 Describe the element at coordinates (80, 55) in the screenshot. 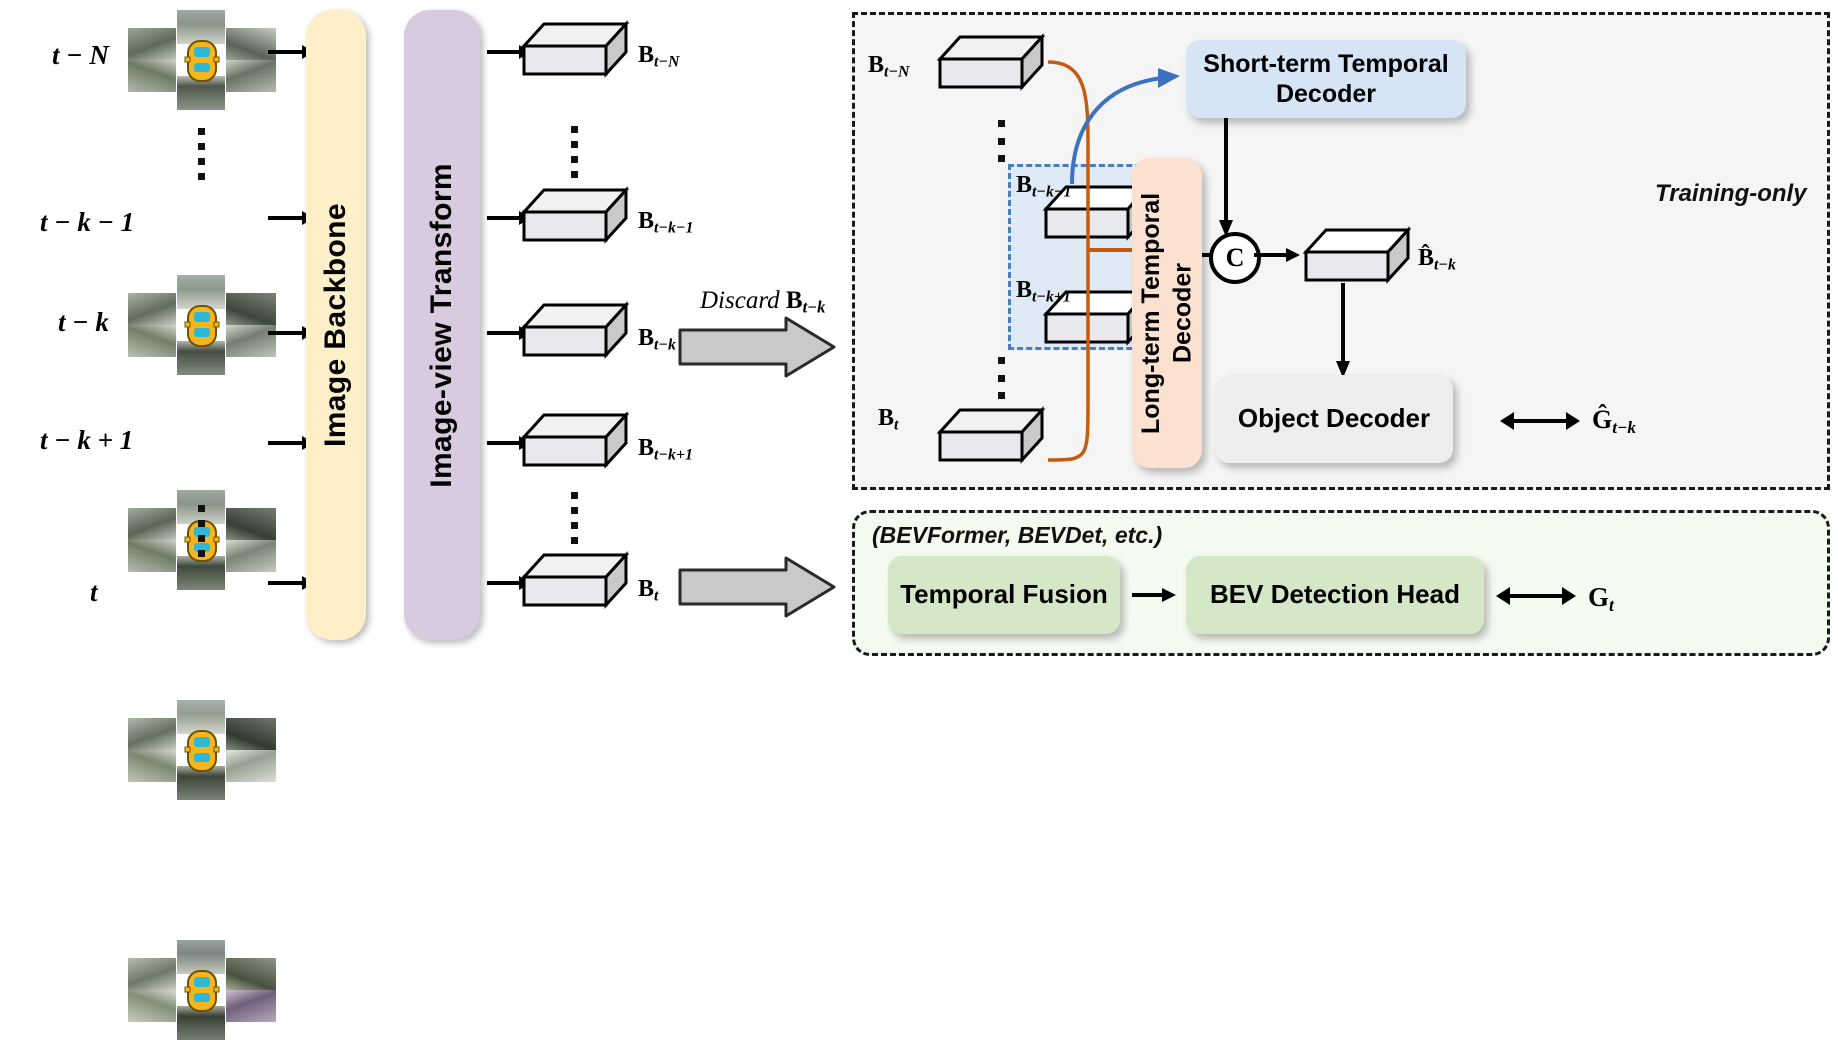

I see `time-label-t-minus-N: t − N` at that location.